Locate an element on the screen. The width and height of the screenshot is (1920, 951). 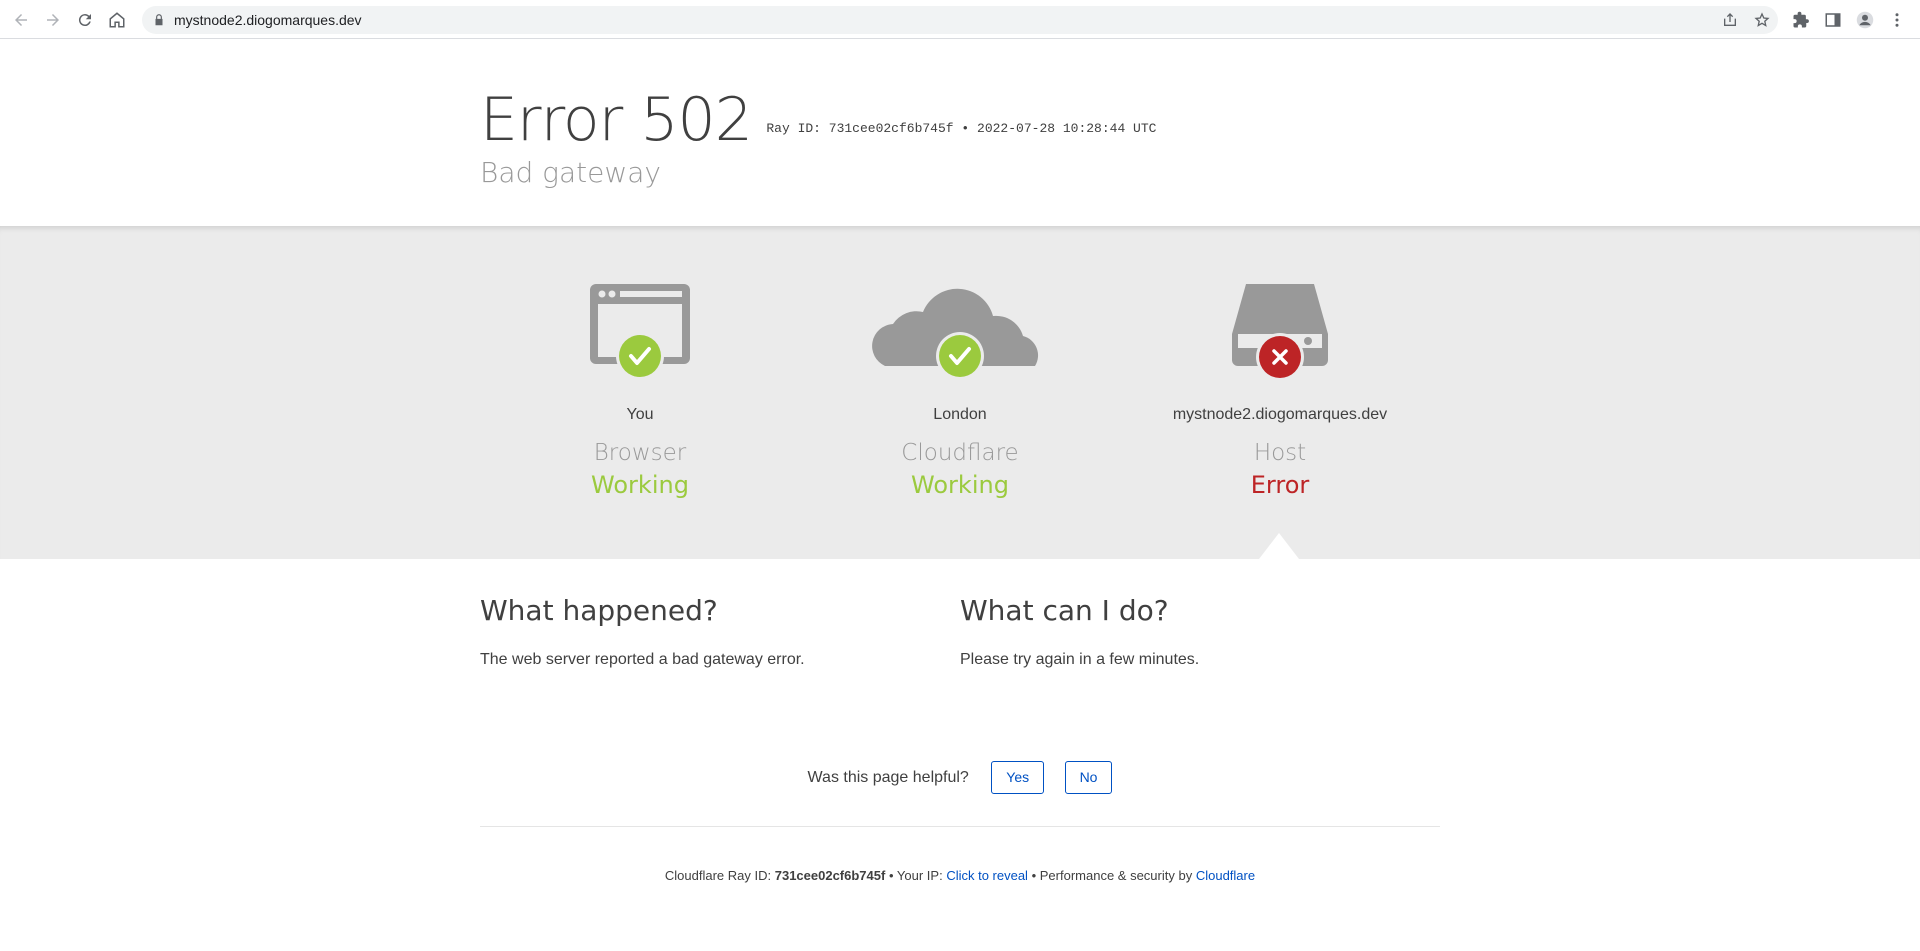
what-can-i-do-title: What can I do? is located at coordinates (1064, 610).